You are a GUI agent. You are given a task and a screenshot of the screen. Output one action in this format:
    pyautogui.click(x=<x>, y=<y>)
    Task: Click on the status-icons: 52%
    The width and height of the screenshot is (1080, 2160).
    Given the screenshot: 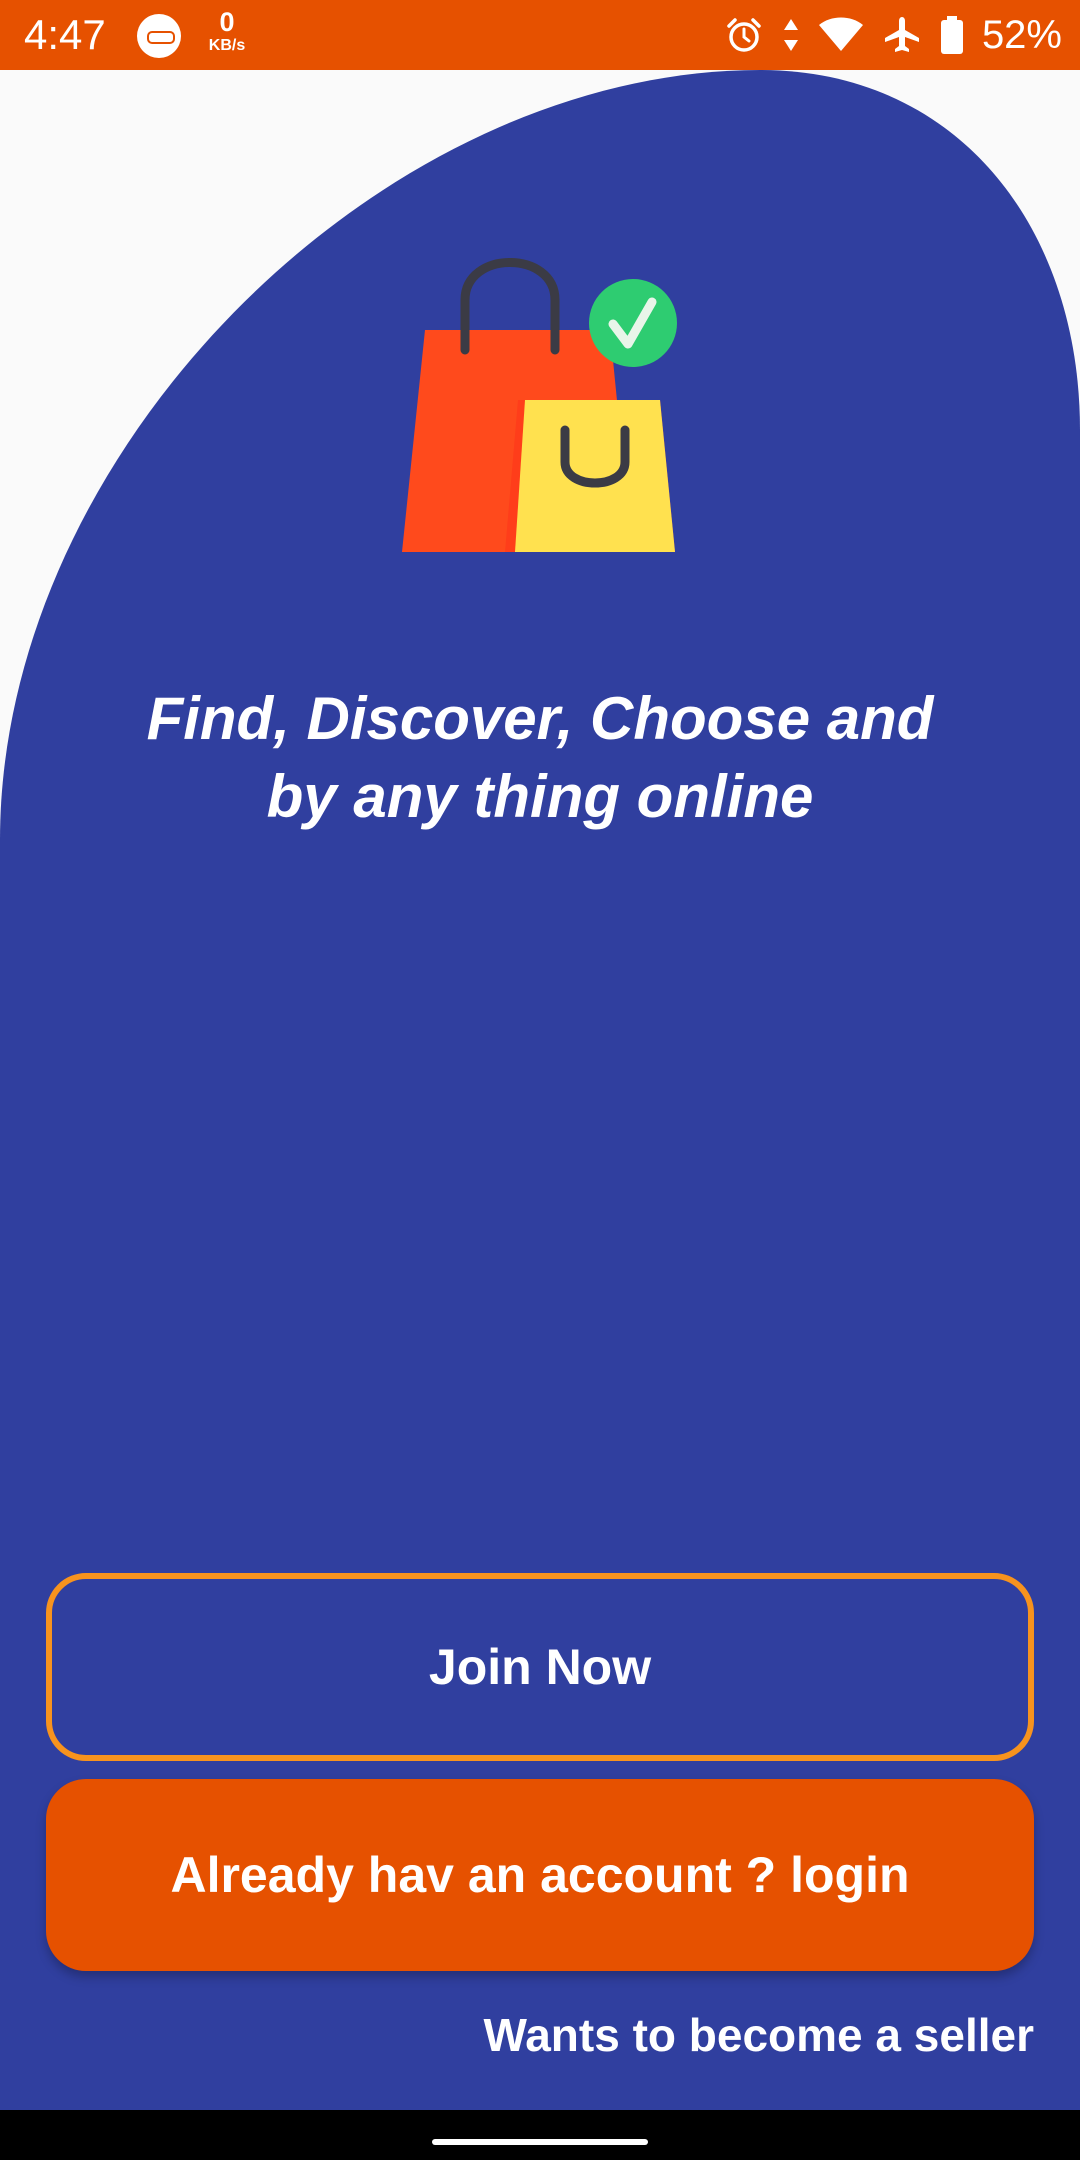 What is the action you would take?
    pyautogui.click(x=893, y=35)
    